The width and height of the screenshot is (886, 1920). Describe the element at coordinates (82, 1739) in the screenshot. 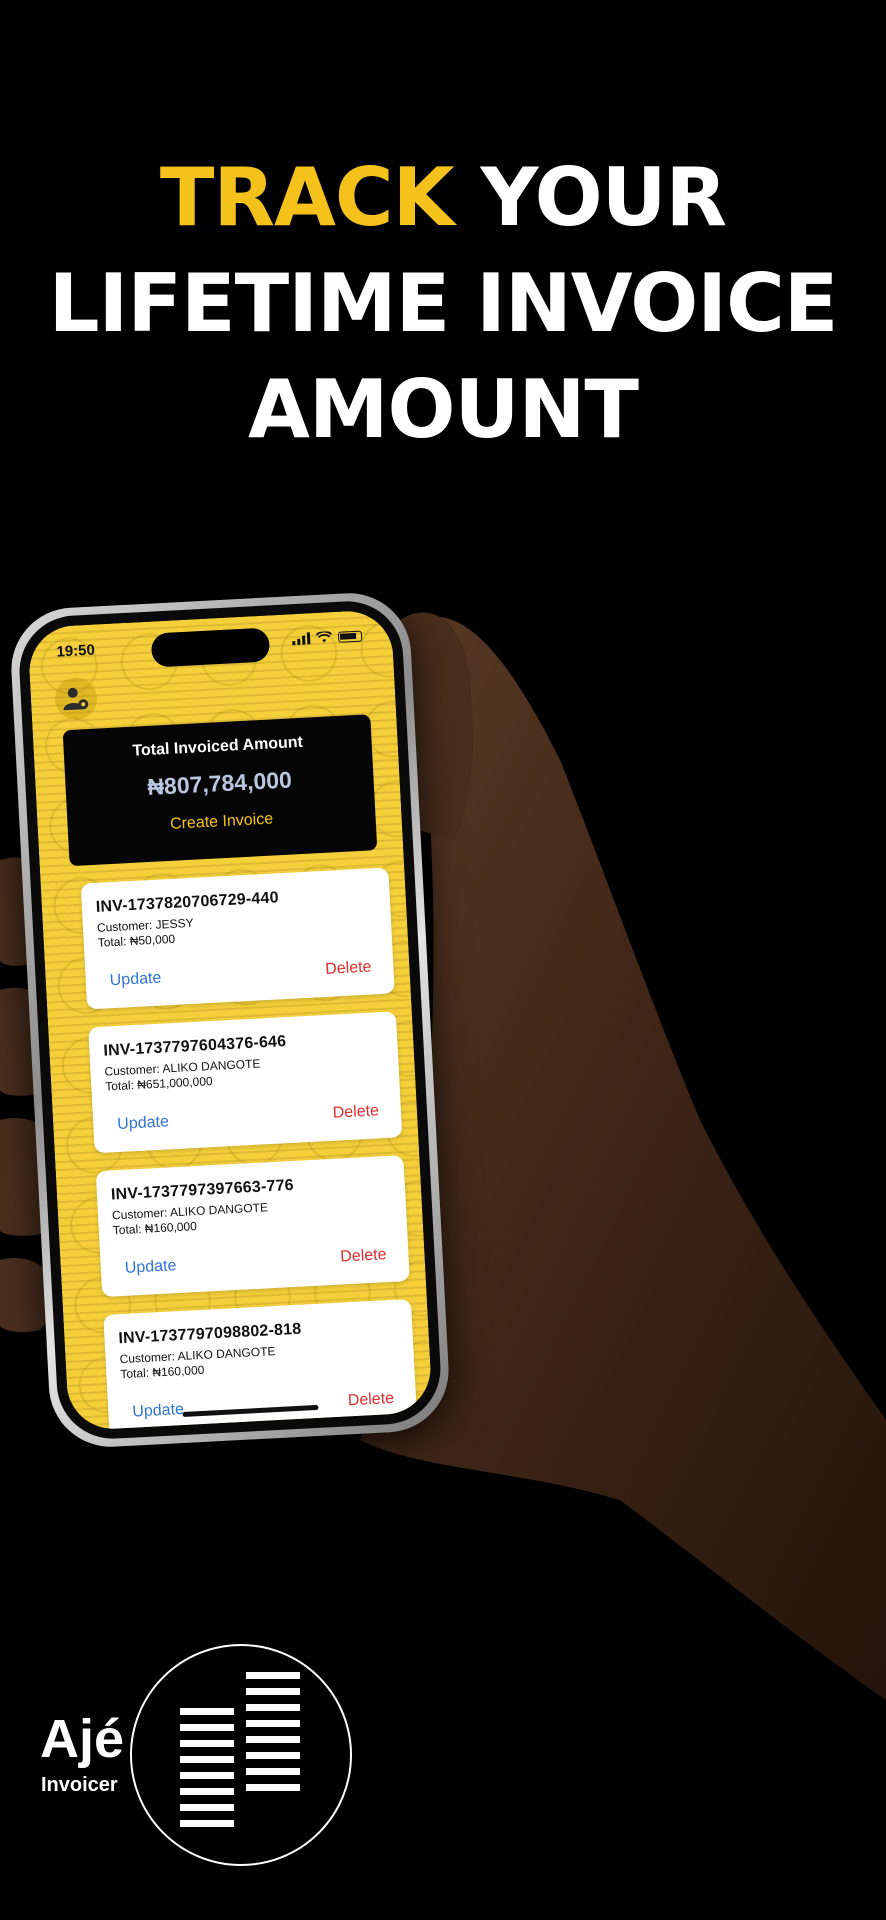

I see `logo-wordmark: Ajé` at that location.